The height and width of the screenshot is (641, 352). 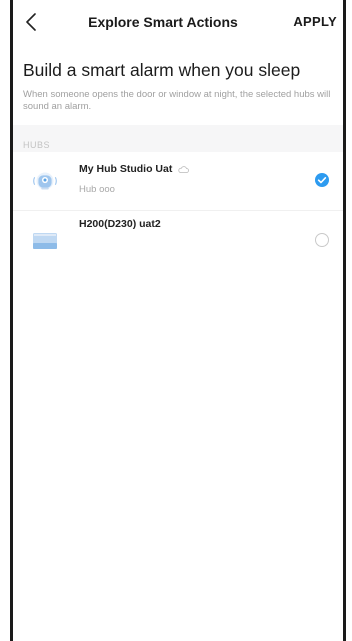 What do you see at coordinates (178, 143) in the screenshot?
I see `hubs-section-label: HUBS` at bounding box center [178, 143].